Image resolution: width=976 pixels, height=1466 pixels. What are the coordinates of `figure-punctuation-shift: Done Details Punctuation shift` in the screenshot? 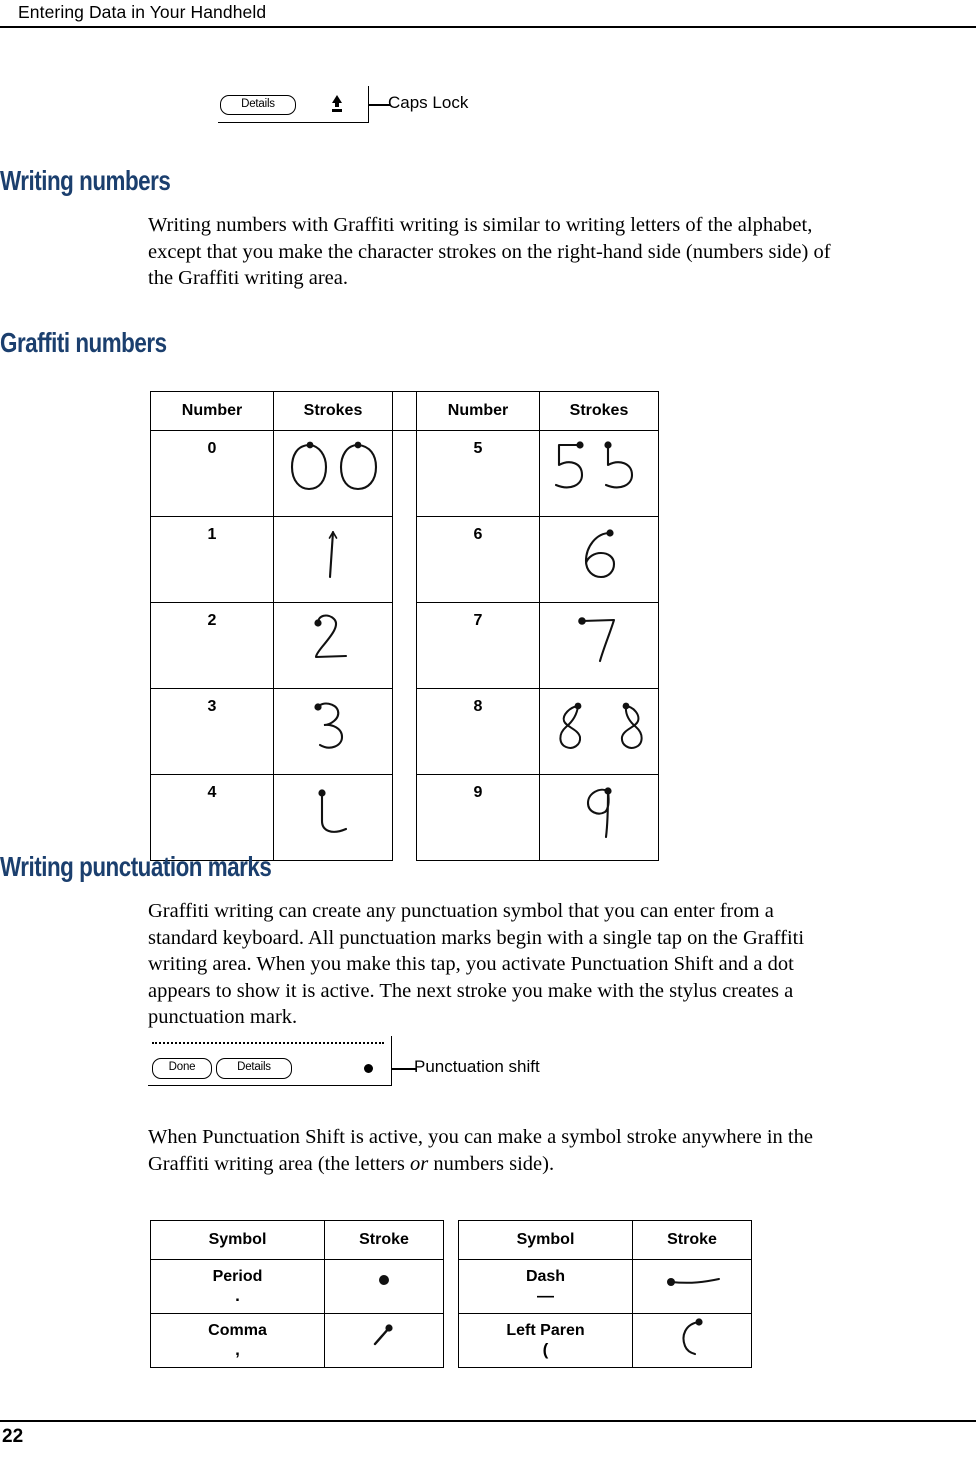 It's located at (383, 1064).